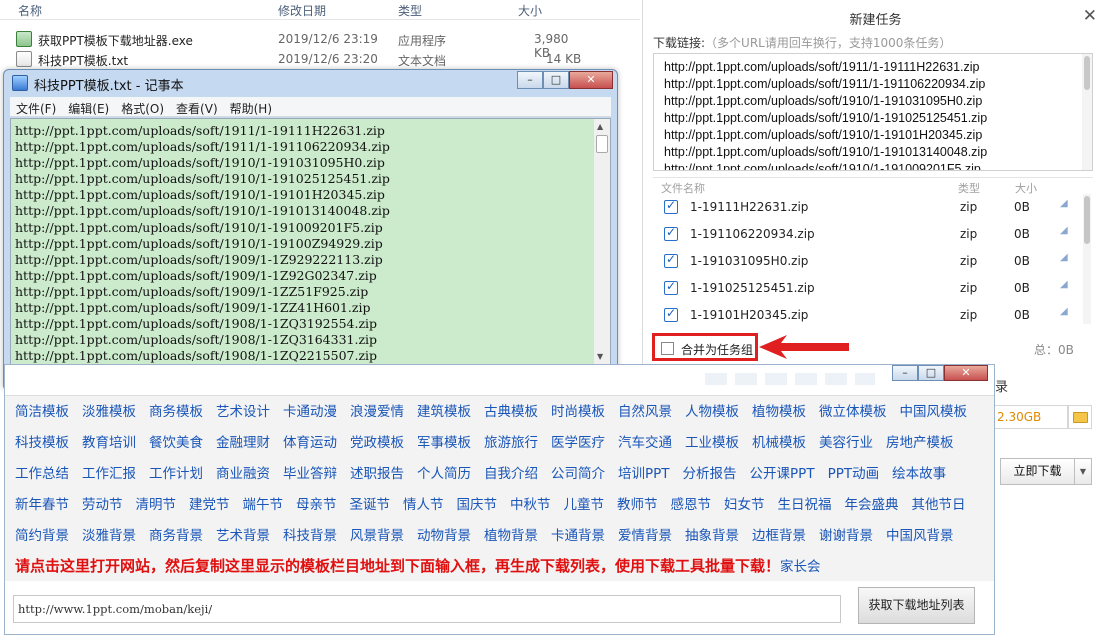  Describe the element at coordinates (197, 106) in the screenshot. I see `menu-view: 查看(V)` at that location.